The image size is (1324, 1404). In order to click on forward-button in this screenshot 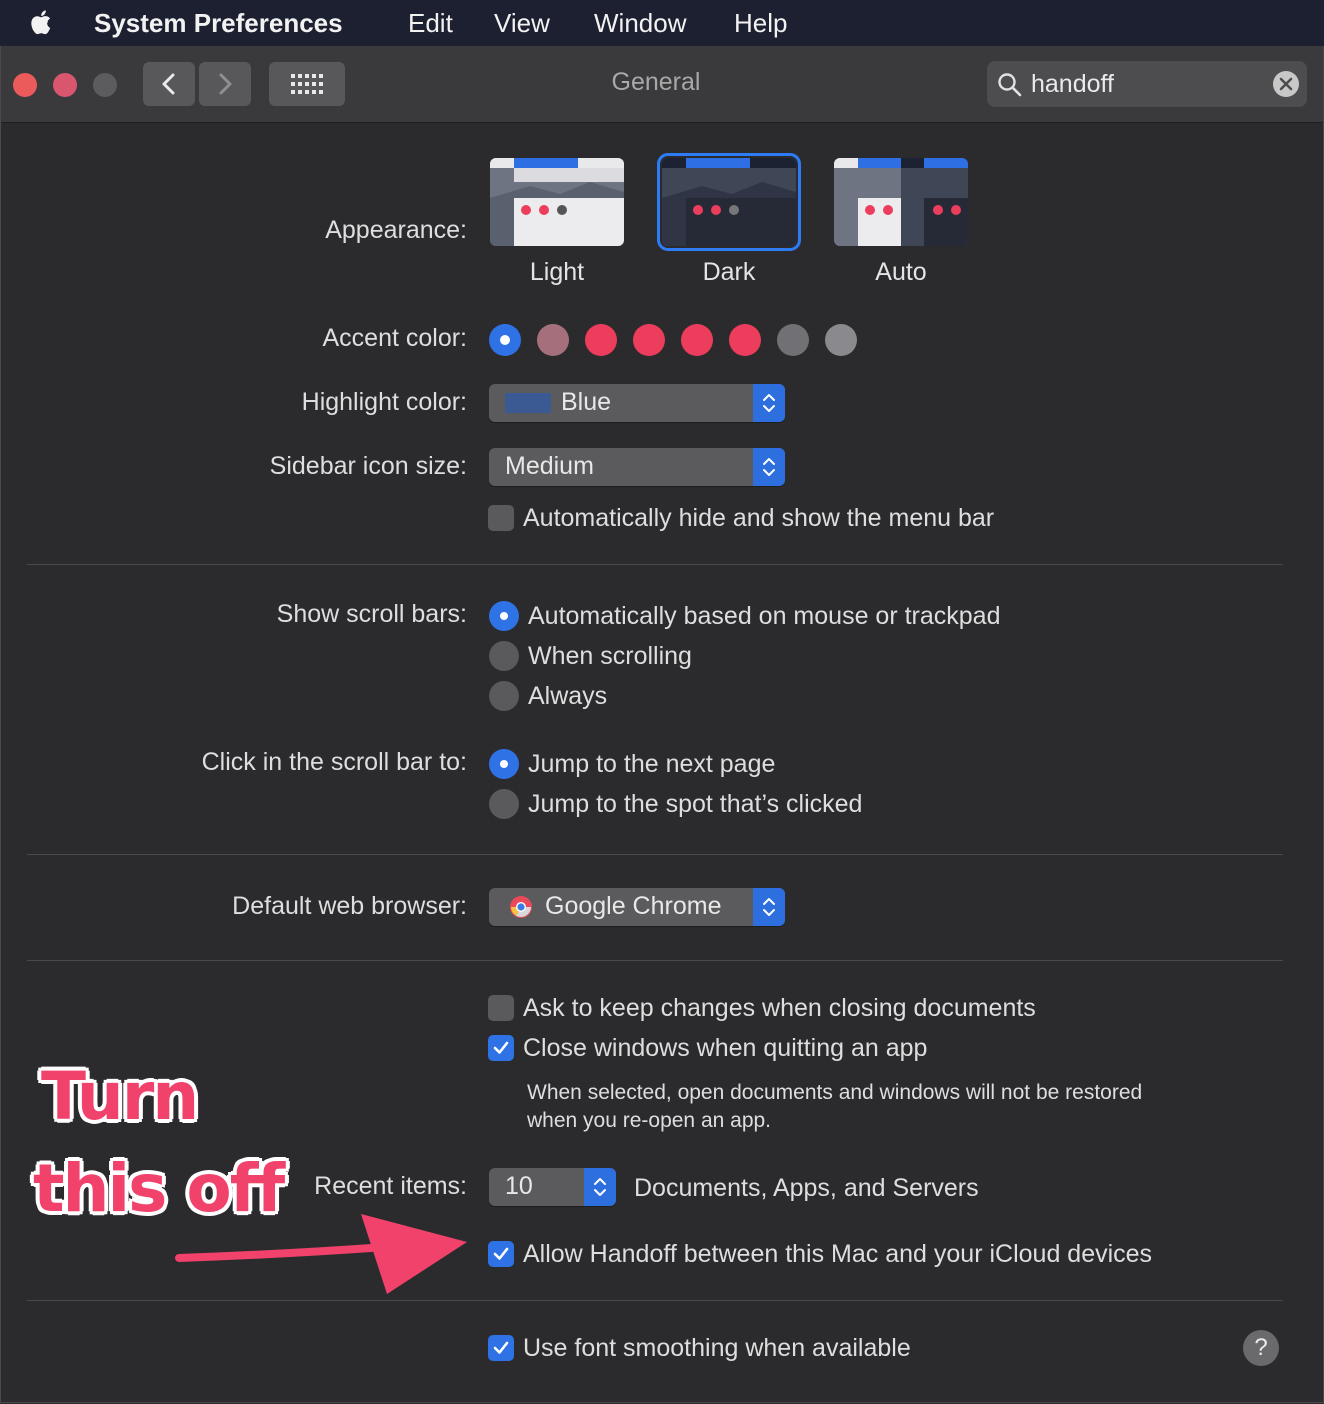, I will do `click(225, 84)`.